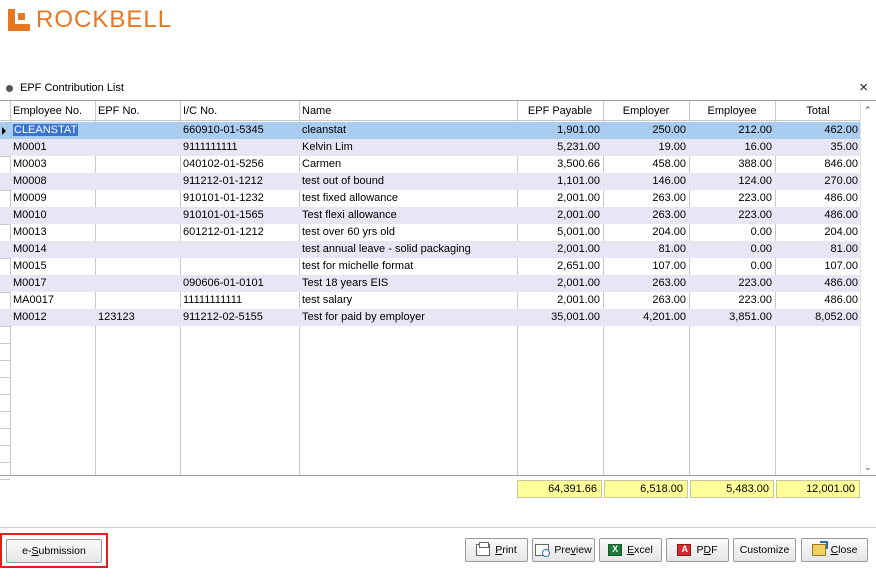  Describe the element at coordinates (560, 232) in the screenshot. I see `cell-epf-payable: 5,001.00` at that location.